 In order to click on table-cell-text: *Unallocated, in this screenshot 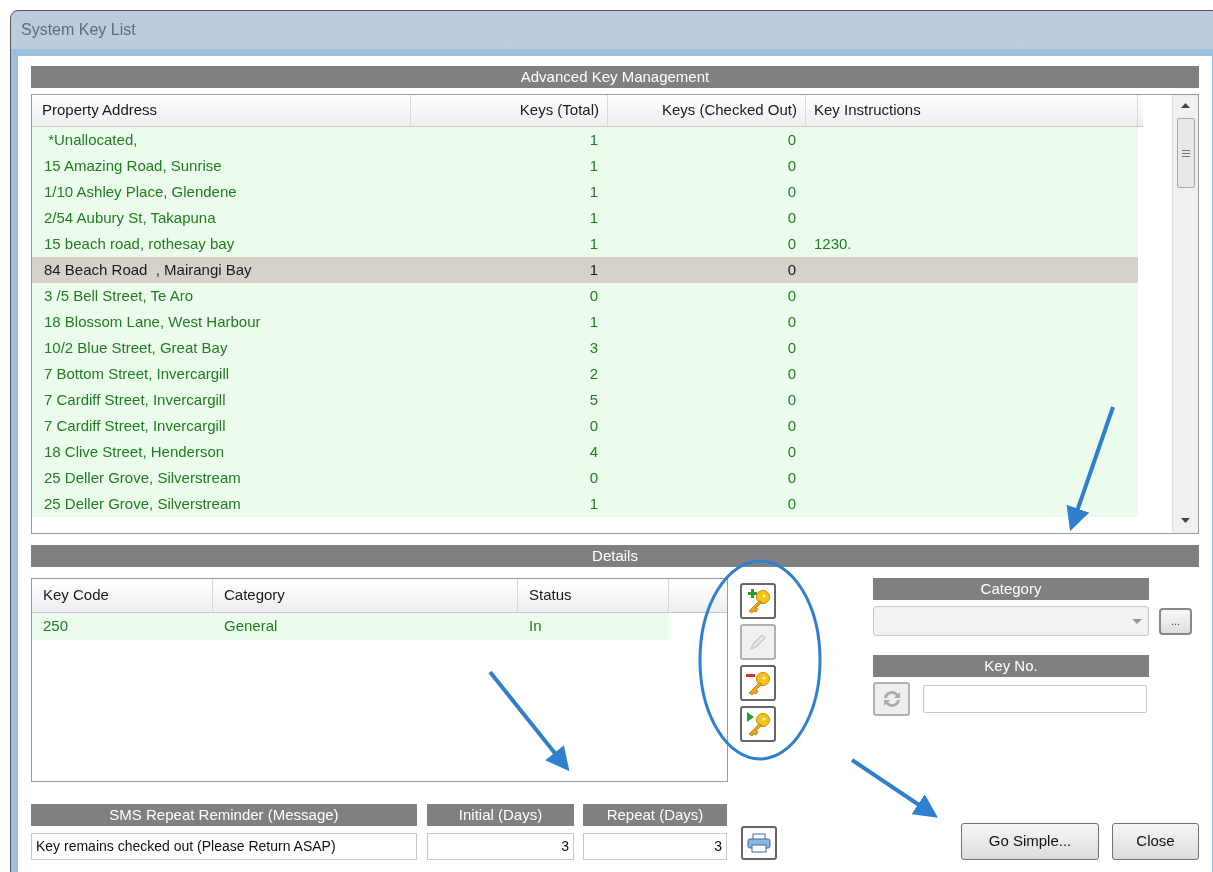, I will do `click(93, 139)`.